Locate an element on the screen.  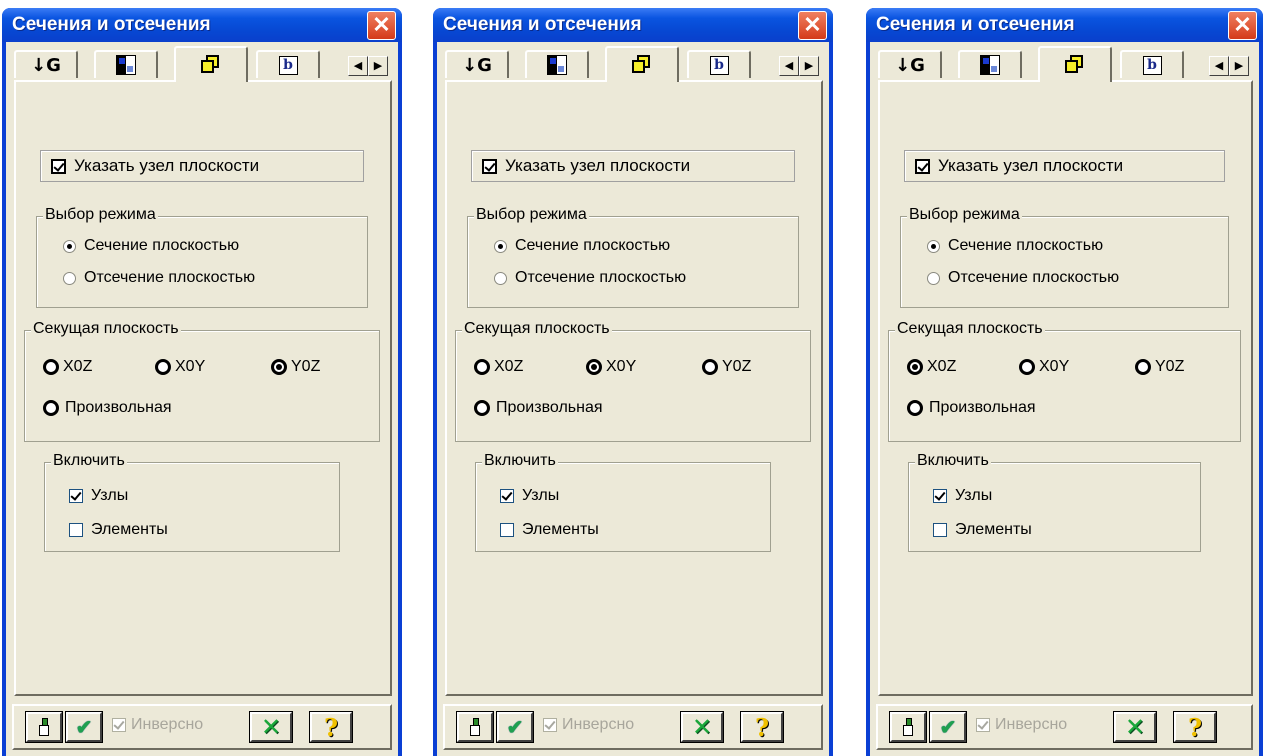
window-title: Сечения и отсечения is located at coordinates (542, 24).